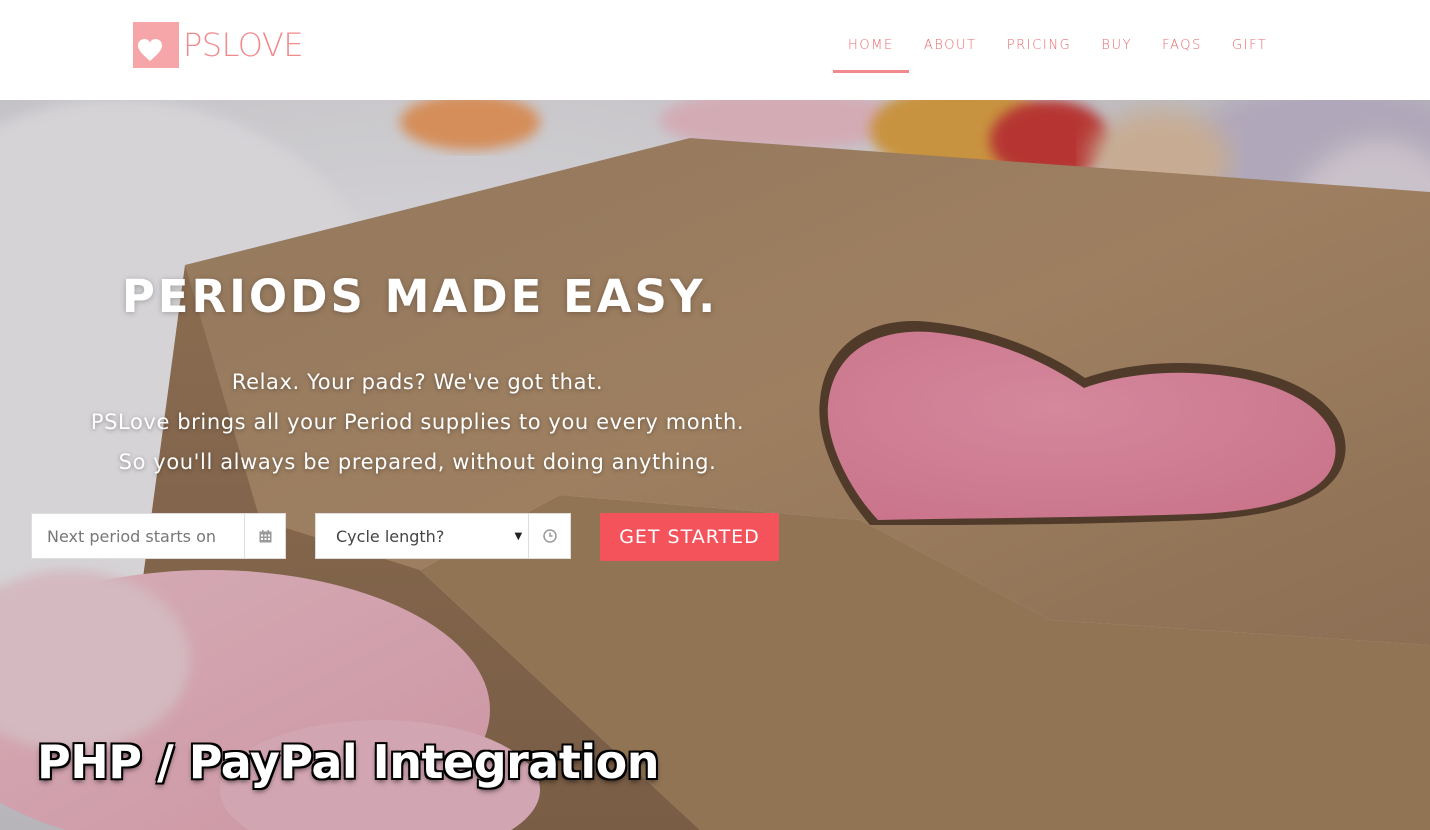 The image size is (1430, 830). What do you see at coordinates (689, 537) in the screenshot?
I see `get-started-button: GET STARTED` at bounding box center [689, 537].